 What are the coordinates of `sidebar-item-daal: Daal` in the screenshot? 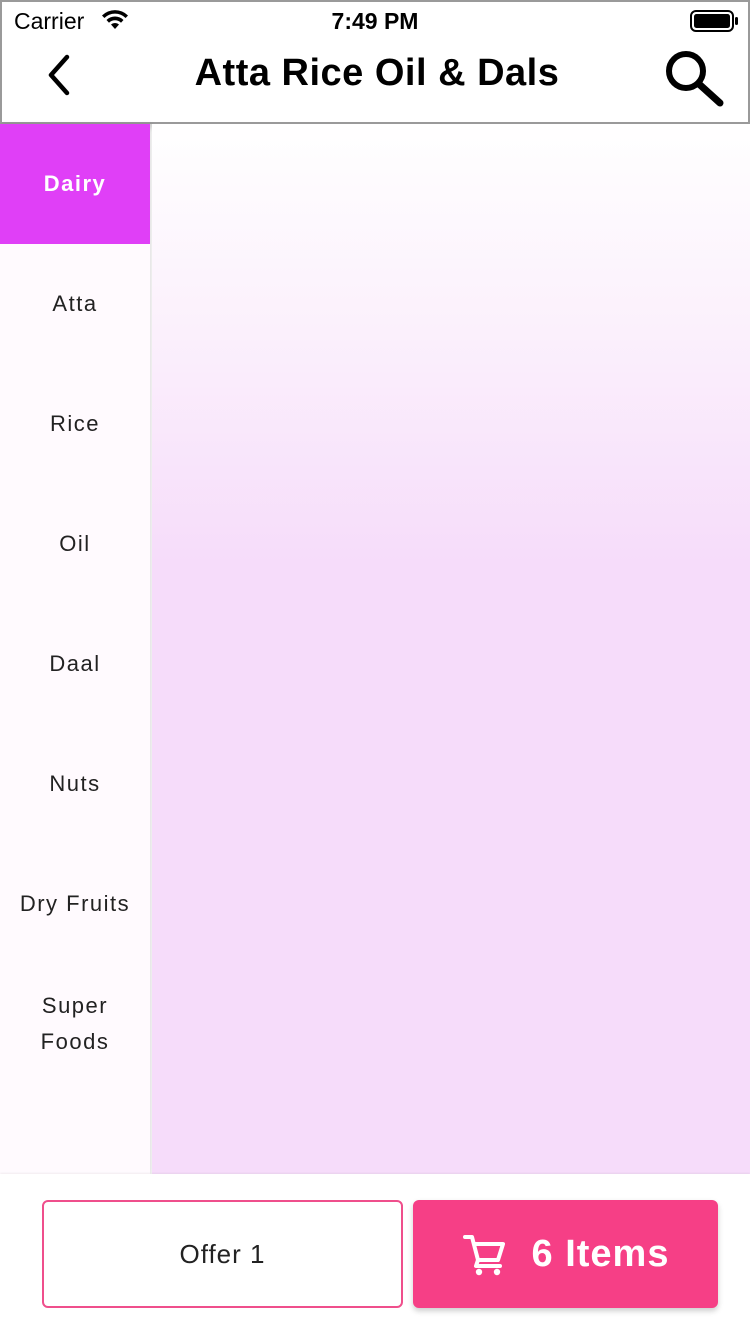 It's located at (75, 664).